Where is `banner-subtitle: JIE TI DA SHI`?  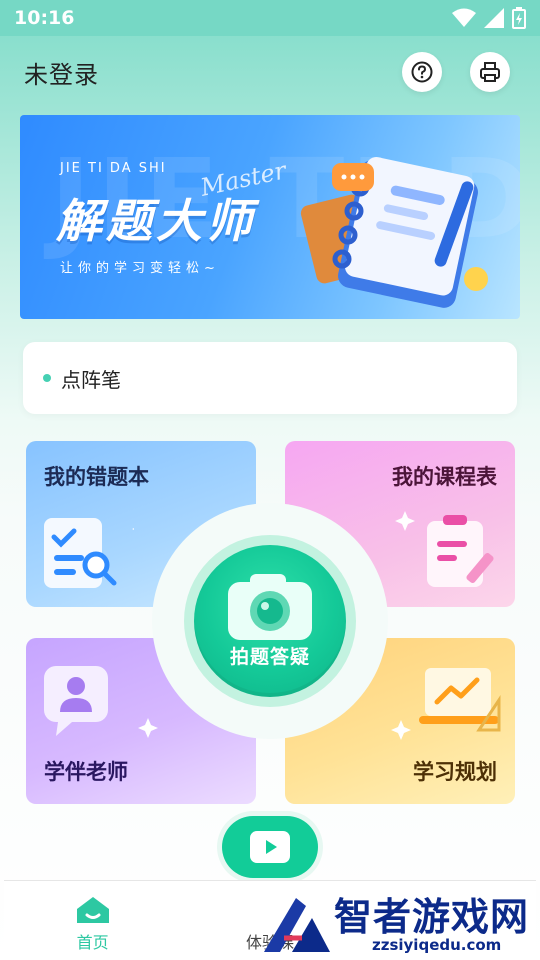
banner-subtitle: JIE TI DA SHI is located at coordinates (113, 168).